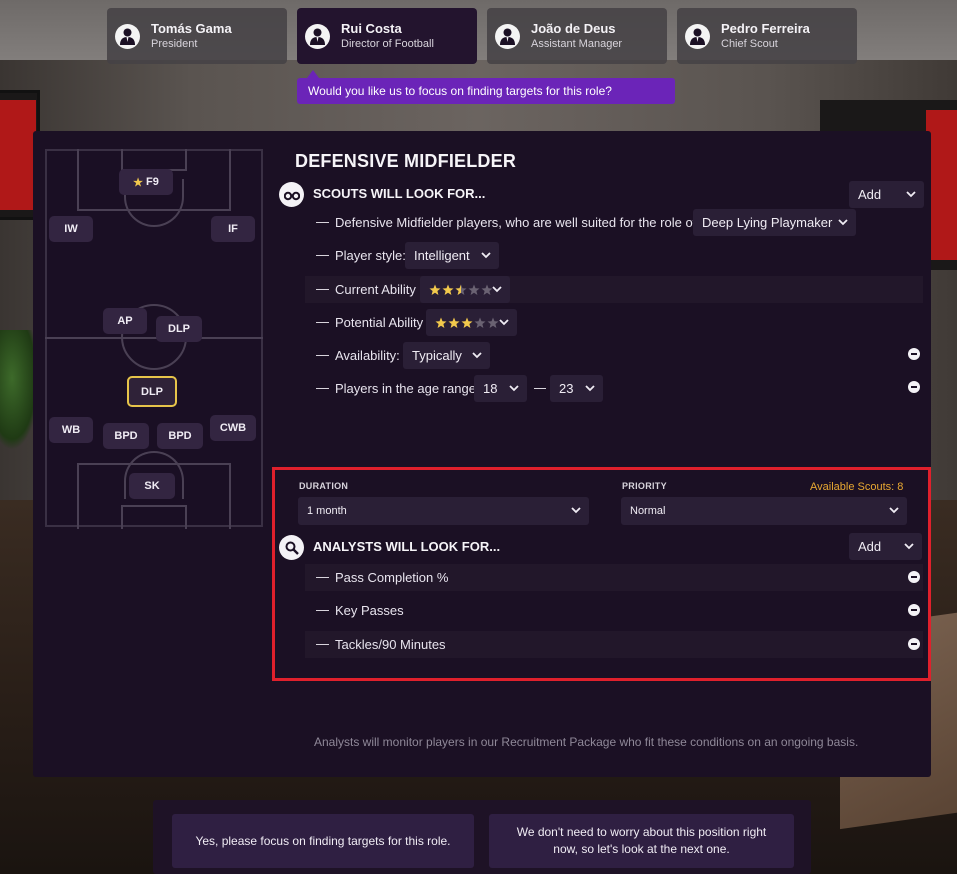 The image size is (957, 874). What do you see at coordinates (406, 161) in the screenshot?
I see `role-title: DEFENSIVE MIDFIELDER` at bounding box center [406, 161].